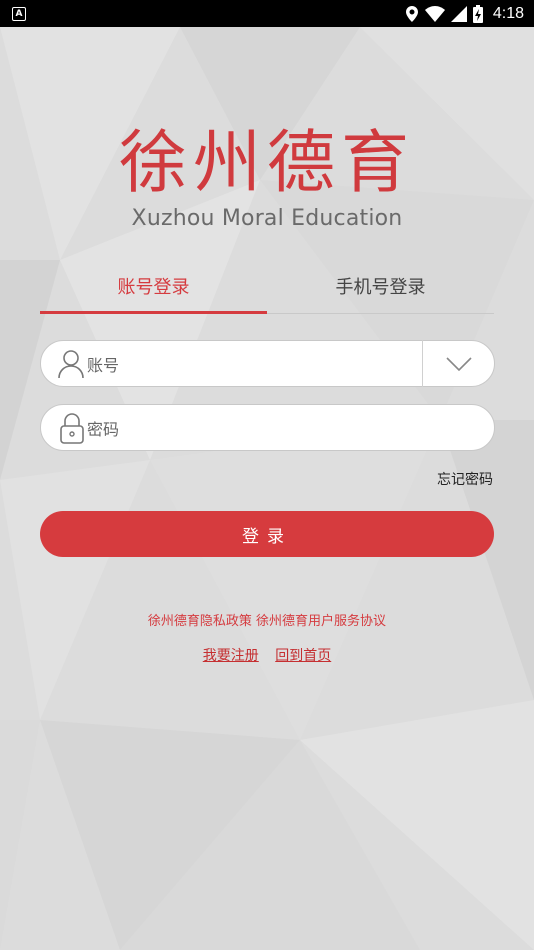 The height and width of the screenshot is (950, 534). What do you see at coordinates (267, 218) in the screenshot?
I see `logo-english-title: Xuzhou Moral Education` at bounding box center [267, 218].